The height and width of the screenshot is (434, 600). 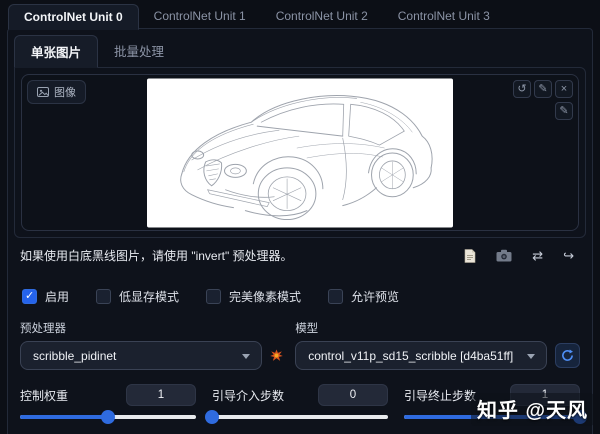 I want to click on mirror-webcam-icon: ⇄, so click(x=537, y=255).